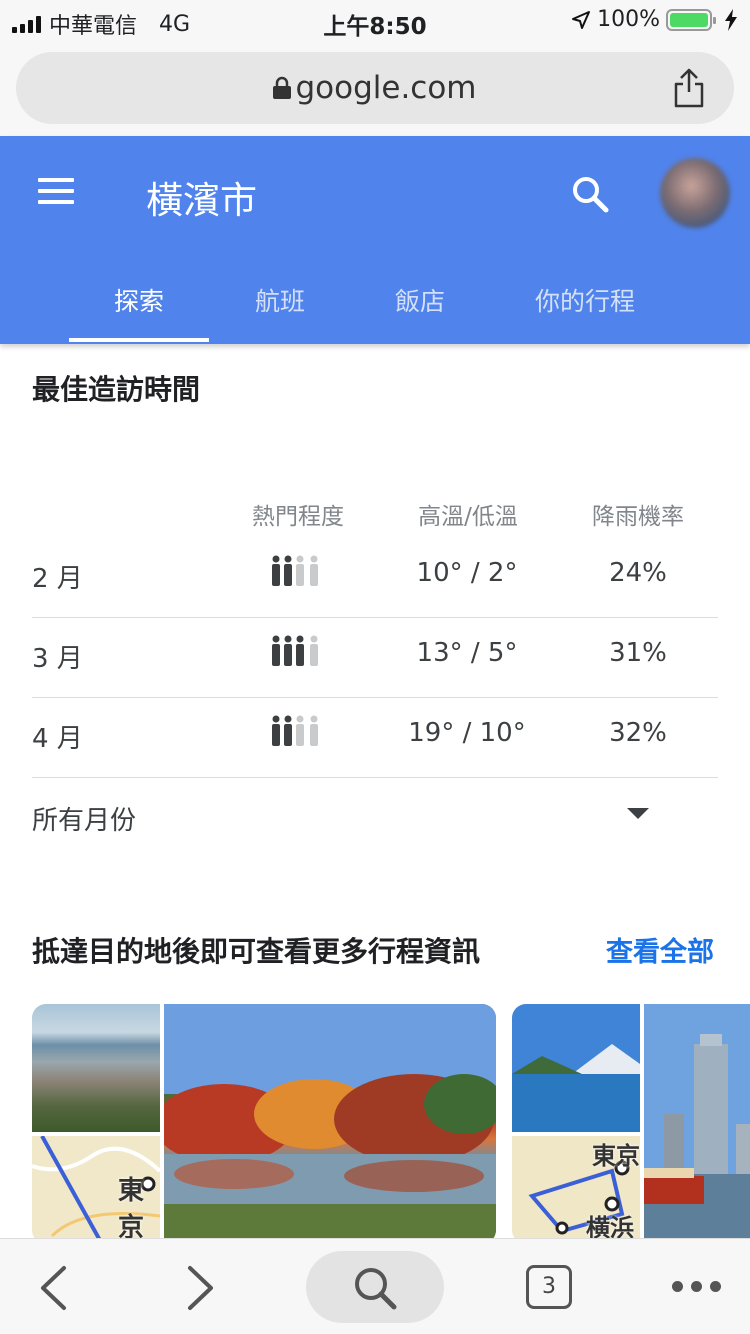  I want to click on autumn-foliage-graphic, so click(330, 1124).